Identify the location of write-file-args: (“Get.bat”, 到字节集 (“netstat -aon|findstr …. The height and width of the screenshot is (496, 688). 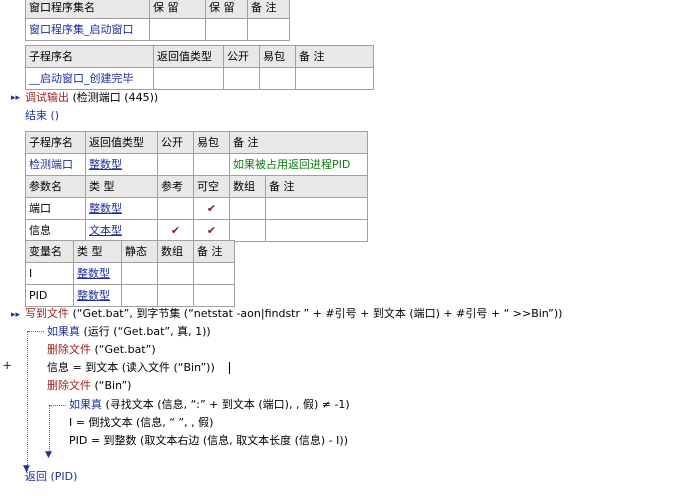
(316, 313).